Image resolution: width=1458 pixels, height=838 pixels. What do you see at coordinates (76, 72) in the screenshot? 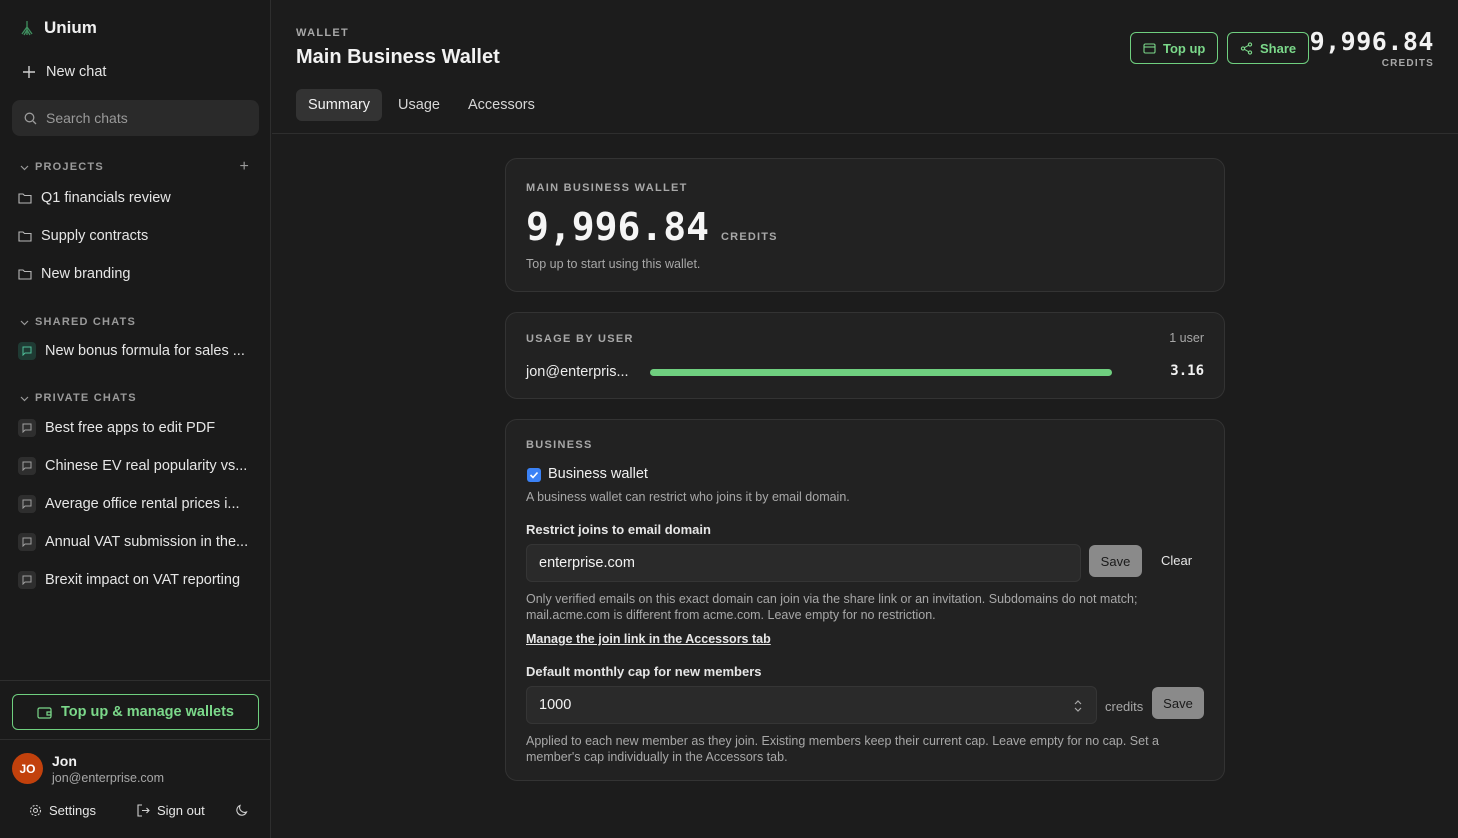
I see `new-chat-label: New chat` at bounding box center [76, 72].